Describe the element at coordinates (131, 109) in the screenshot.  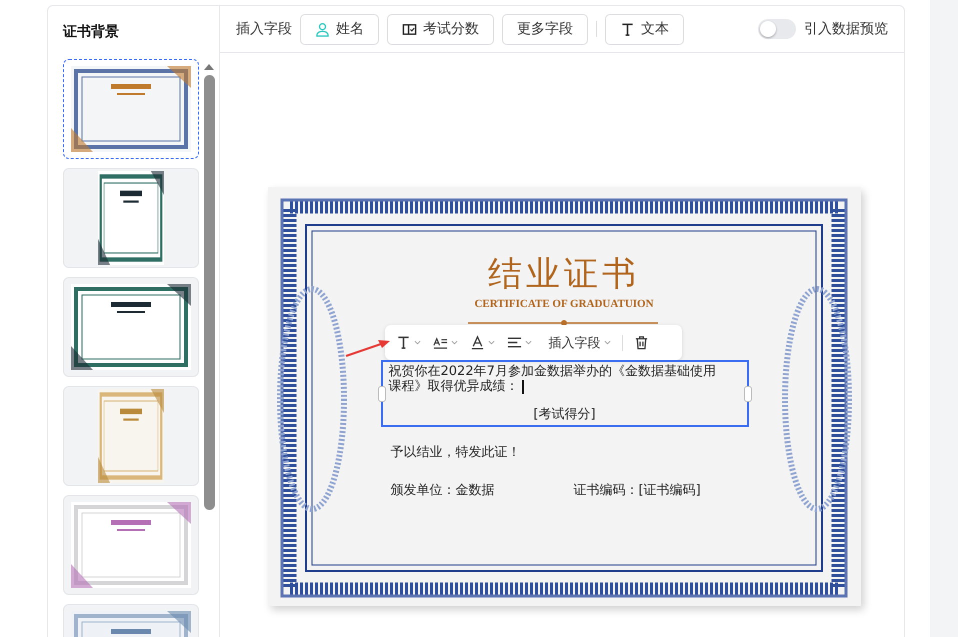
I see `template-thumbnail` at that location.